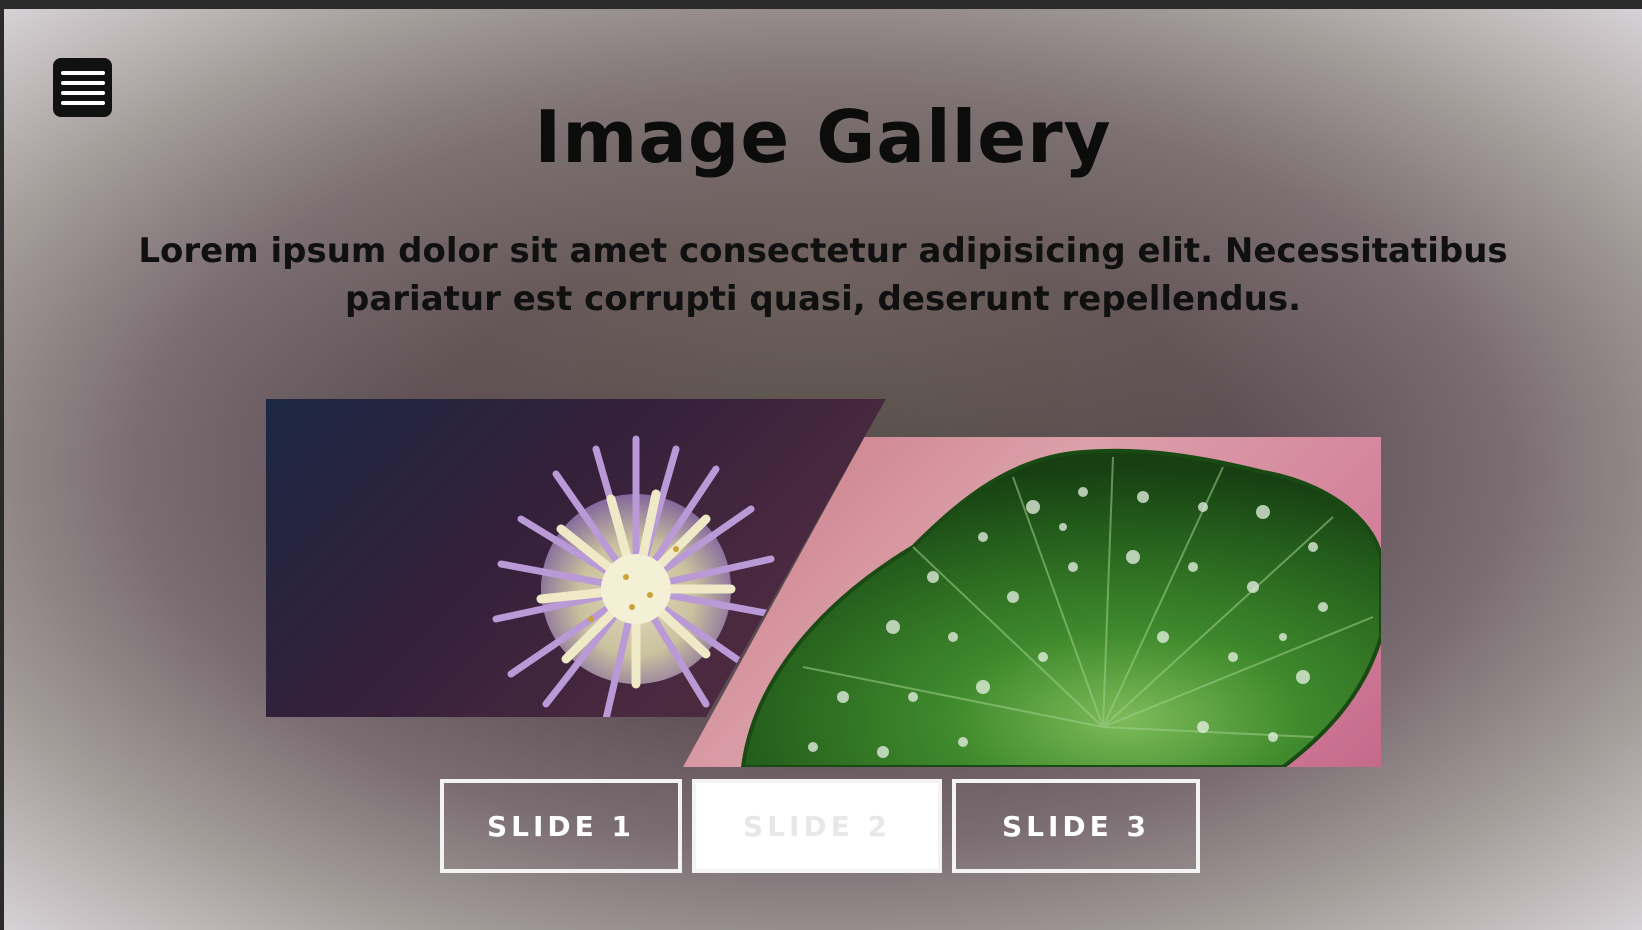 Image resolution: width=1642 pixels, height=930 pixels. I want to click on slide-buttons: SLIDE 1 SLIDE 2 SLIDE 3, so click(820, 826).